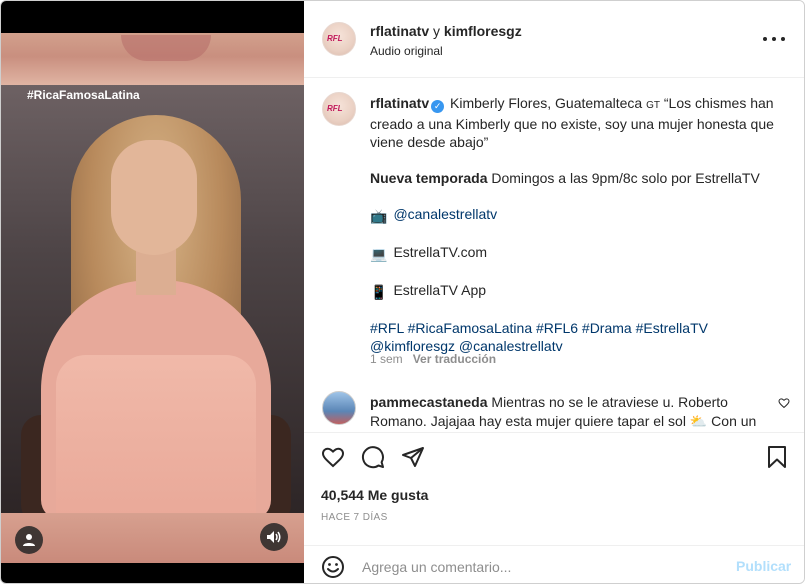 This screenshot has width=805, height=584. I want to click on comment-input, so click(542, 567).